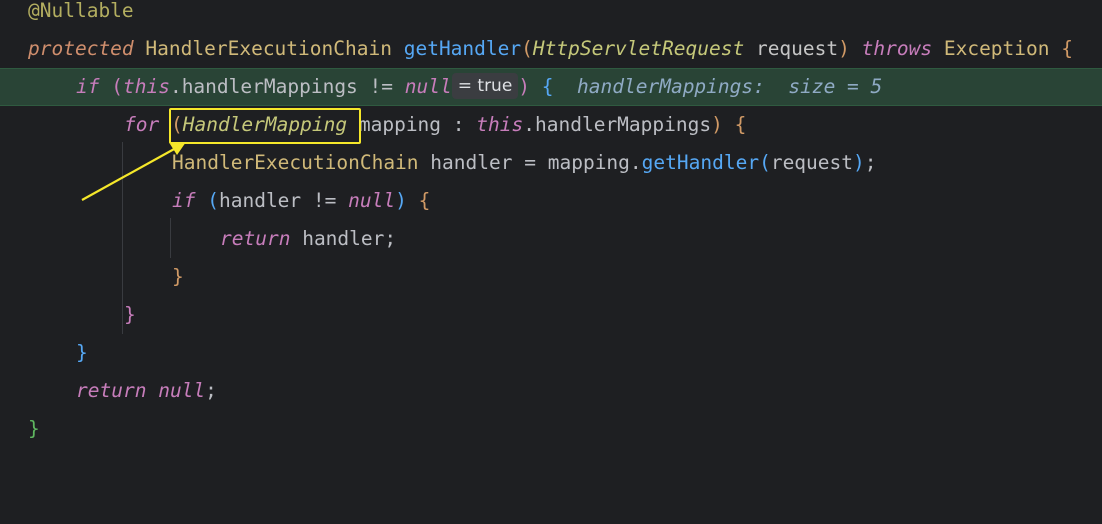 The width and height of the screenshot is (1102, 524). Describe the element at coordinates (462, 48) in the screenshot. I see `method-name-gethandler: getHandler` at that location.